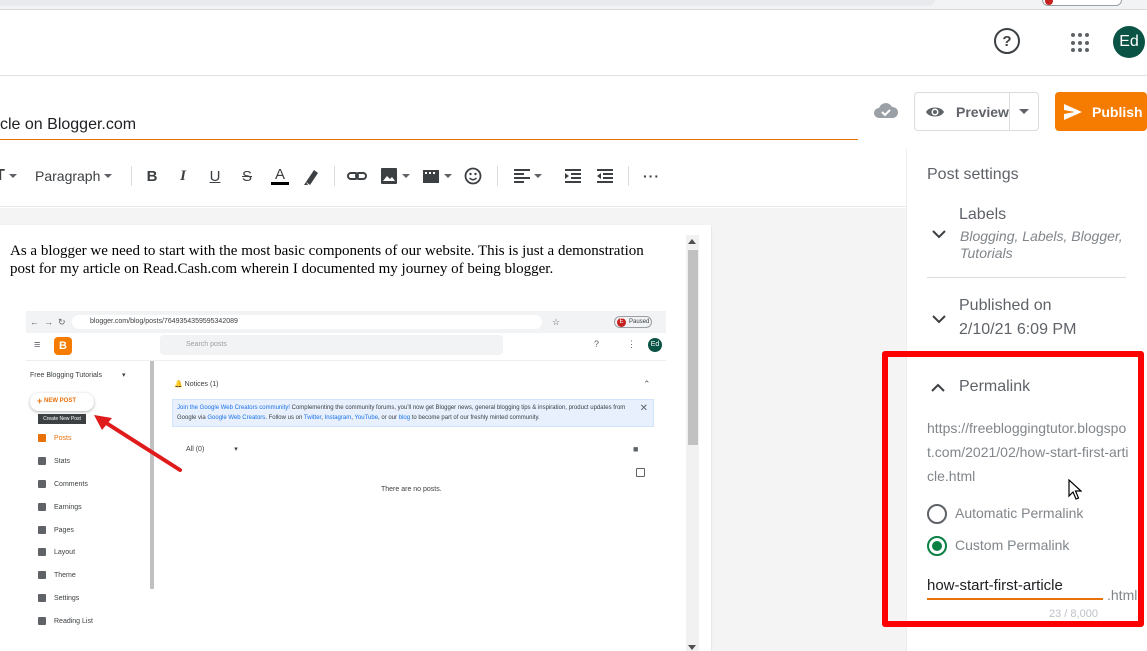 The image size is (1147, 651). I want to click on mini-sidebar-posts: Posts, so click(55, 438).